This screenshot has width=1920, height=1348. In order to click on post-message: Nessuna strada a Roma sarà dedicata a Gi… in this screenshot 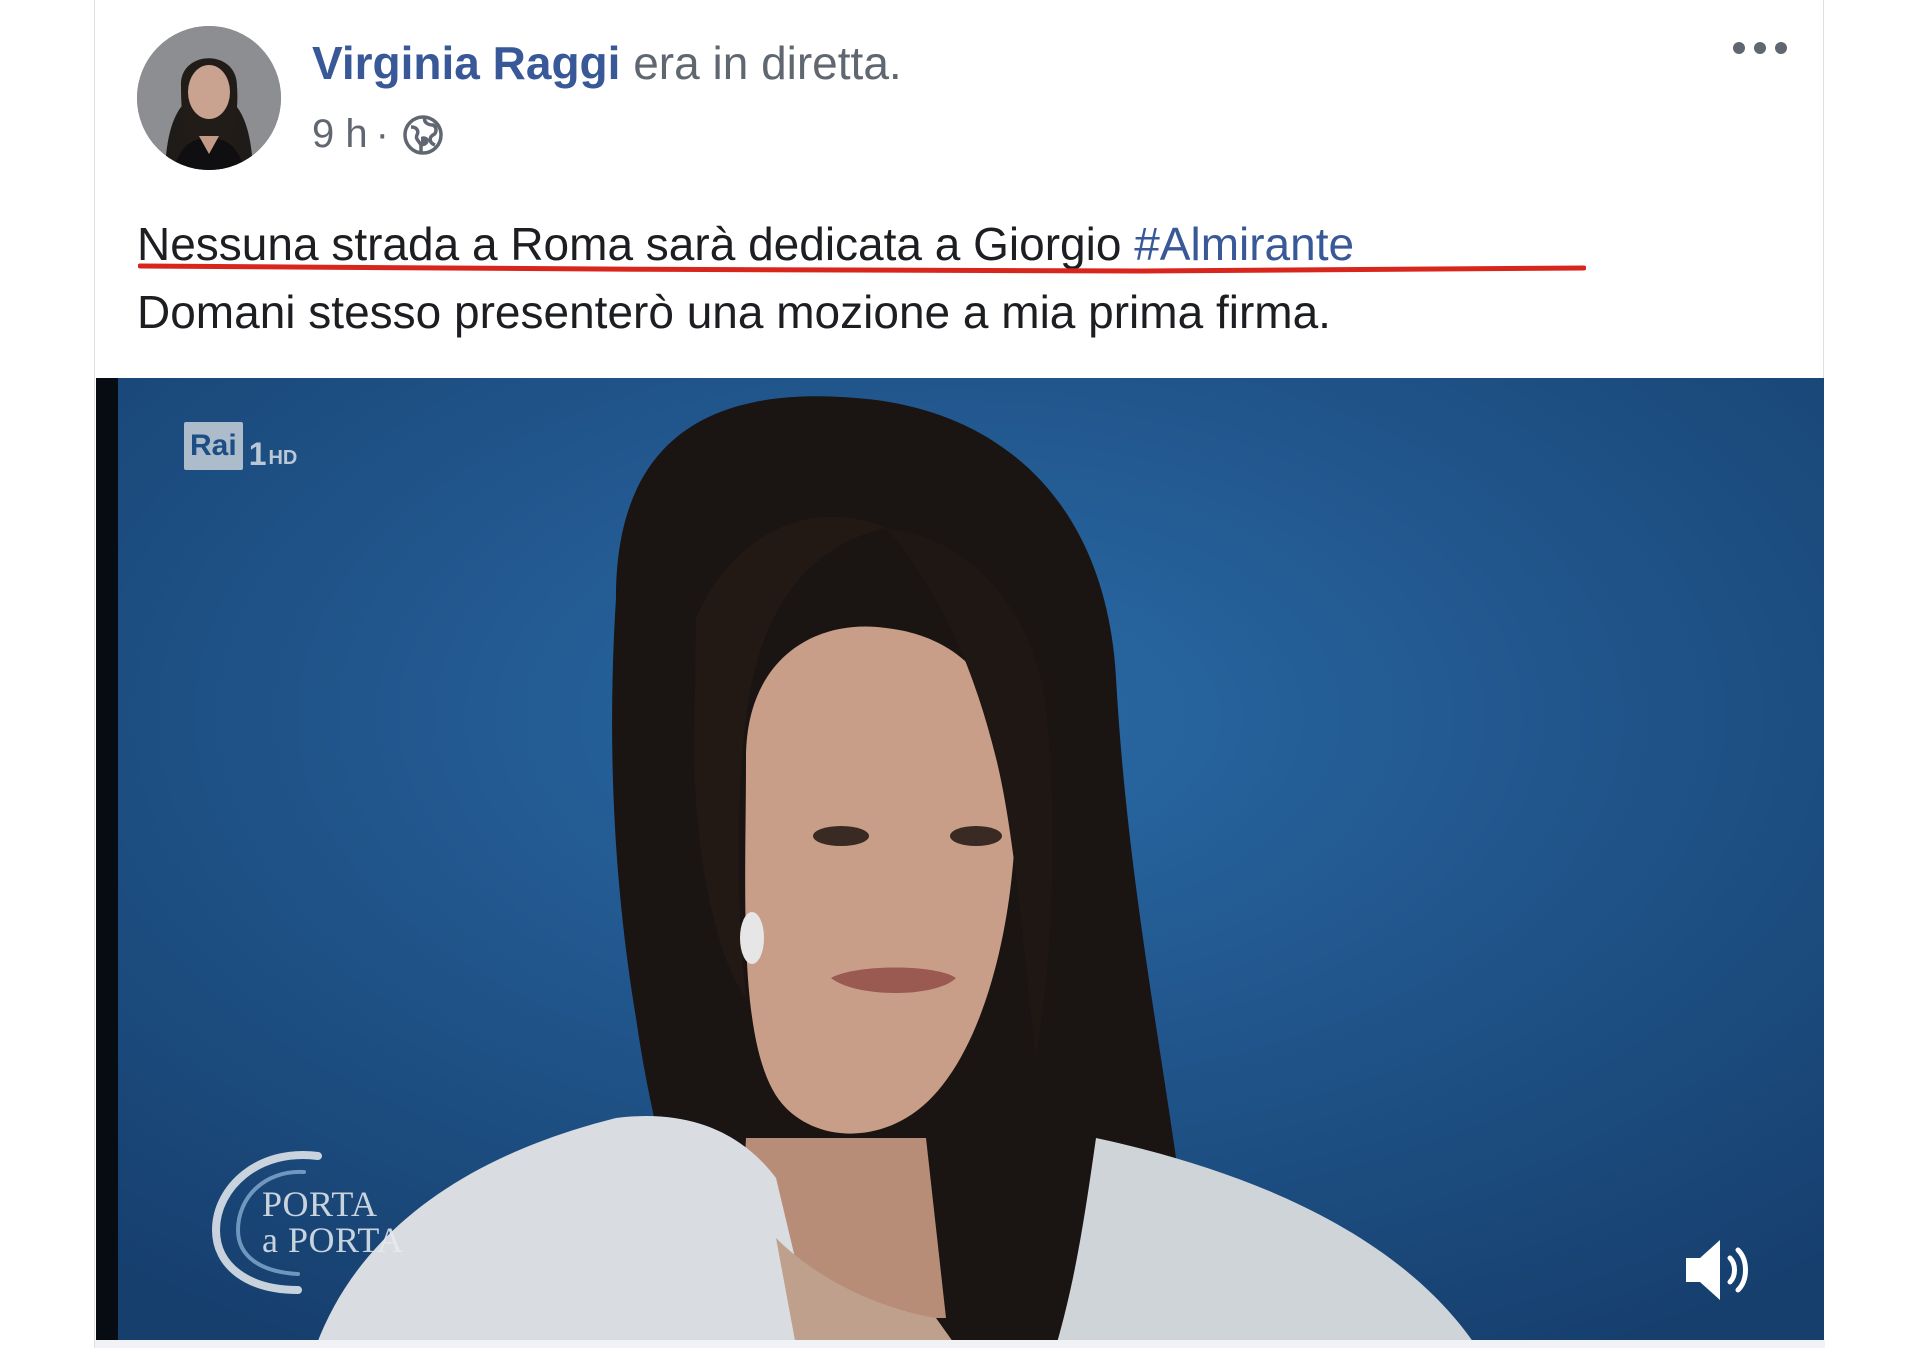, I will do `click(745, 278)`.